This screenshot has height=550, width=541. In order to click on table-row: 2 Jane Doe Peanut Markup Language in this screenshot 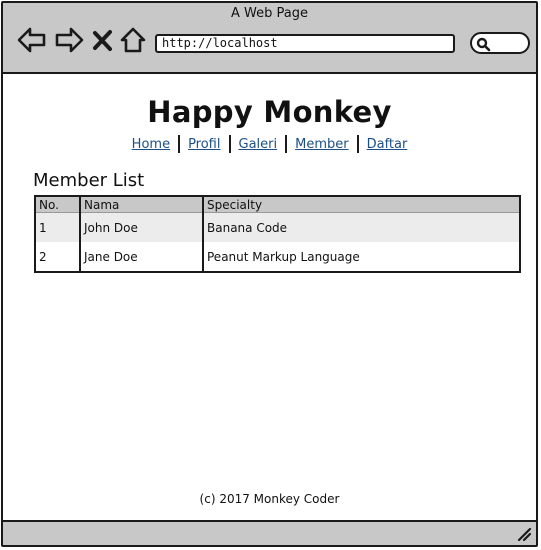, I will do `click(277, 257)`.